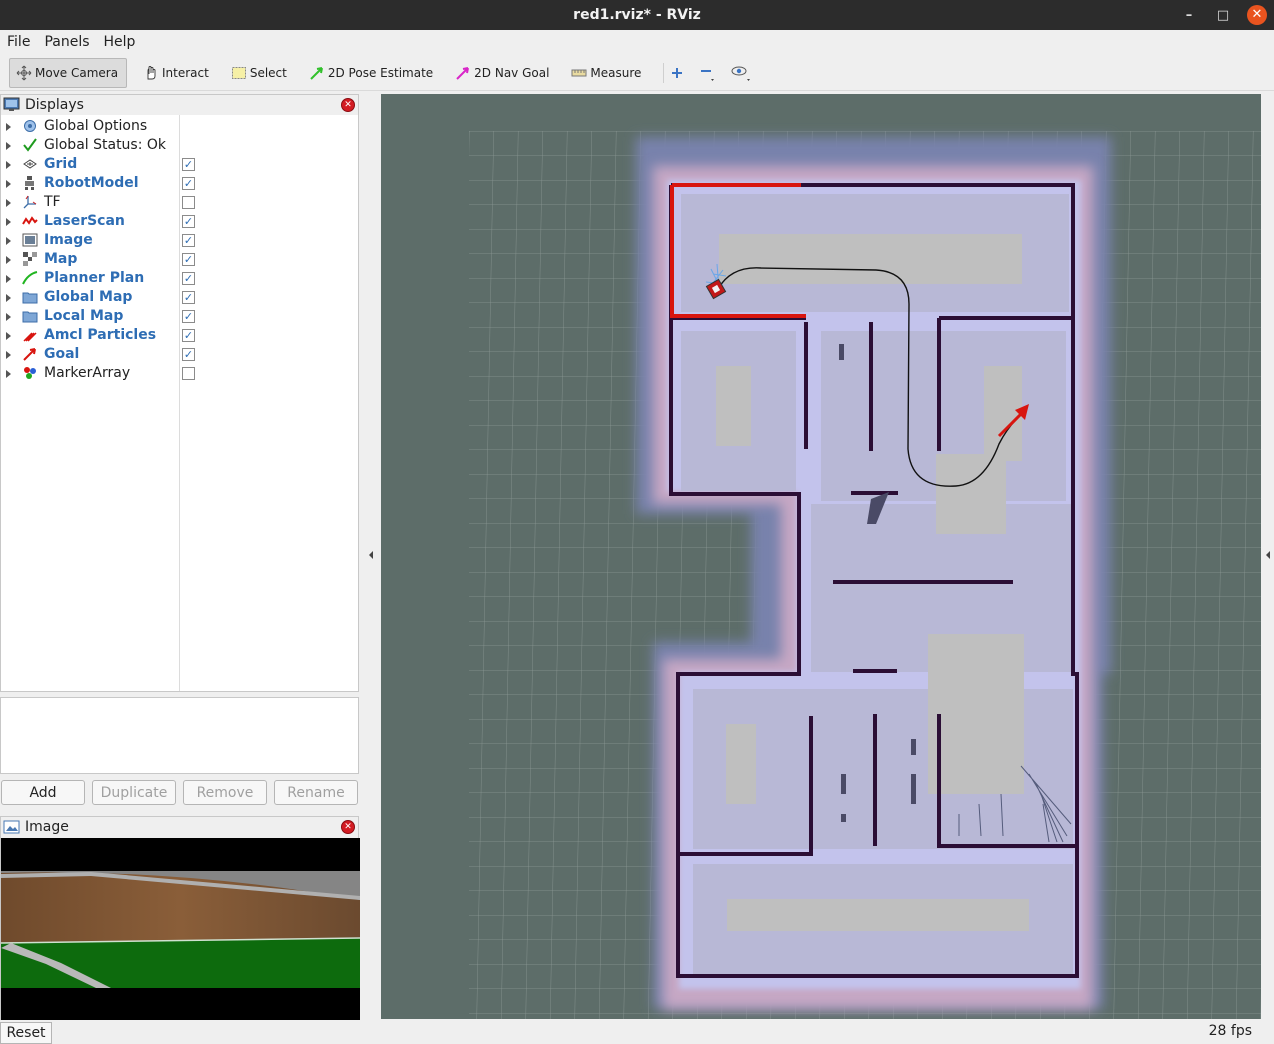 The image size is (1274, 1044). I want to click on rename-button: Rename, so click(316, 792).